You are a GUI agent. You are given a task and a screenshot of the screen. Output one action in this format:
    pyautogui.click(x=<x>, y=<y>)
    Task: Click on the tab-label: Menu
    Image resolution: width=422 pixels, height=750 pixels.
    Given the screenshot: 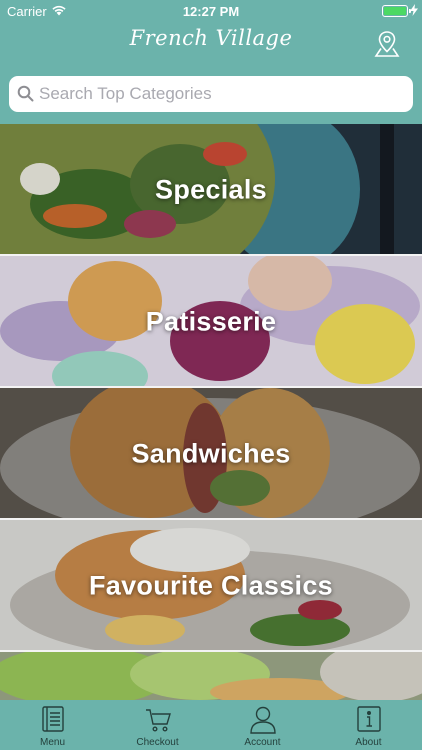 What is the action you would take?
    pyautogui.click(x=52, y=742)
    